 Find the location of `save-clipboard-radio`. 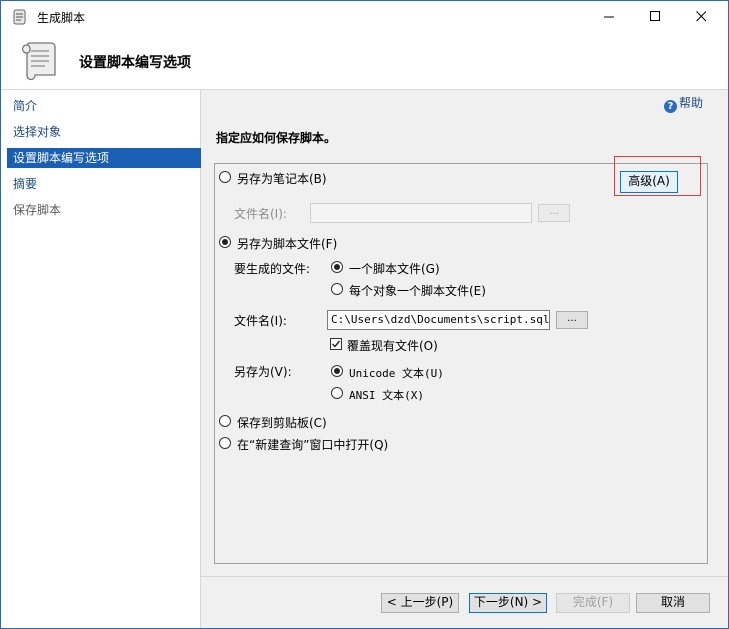

save-clipboard-radio is located at coordinates (225, 421).